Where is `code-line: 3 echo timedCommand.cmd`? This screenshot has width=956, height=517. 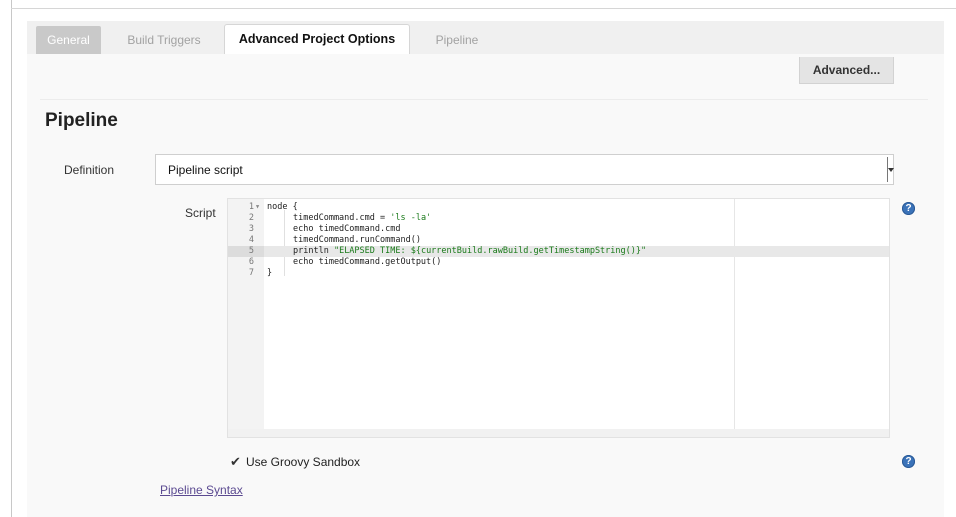 code-line: 3 echo timedCommand.cmd is located at coordinates (558, 229).